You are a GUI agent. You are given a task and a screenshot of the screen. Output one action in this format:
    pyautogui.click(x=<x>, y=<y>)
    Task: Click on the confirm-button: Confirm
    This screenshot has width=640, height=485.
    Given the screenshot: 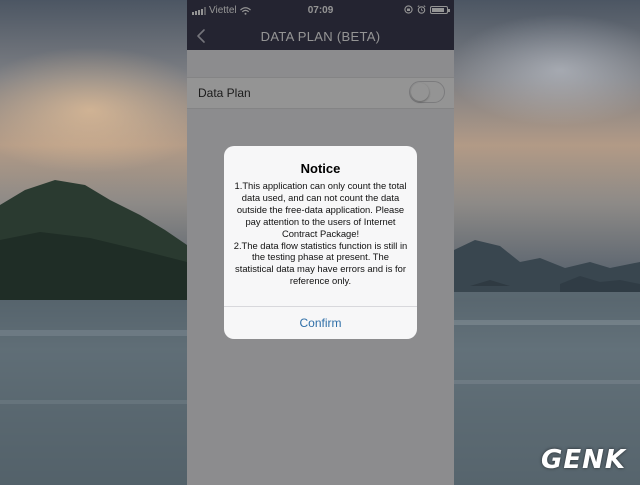 What is the action you would take?
    pyautogui.click(x=320, y=323)
    